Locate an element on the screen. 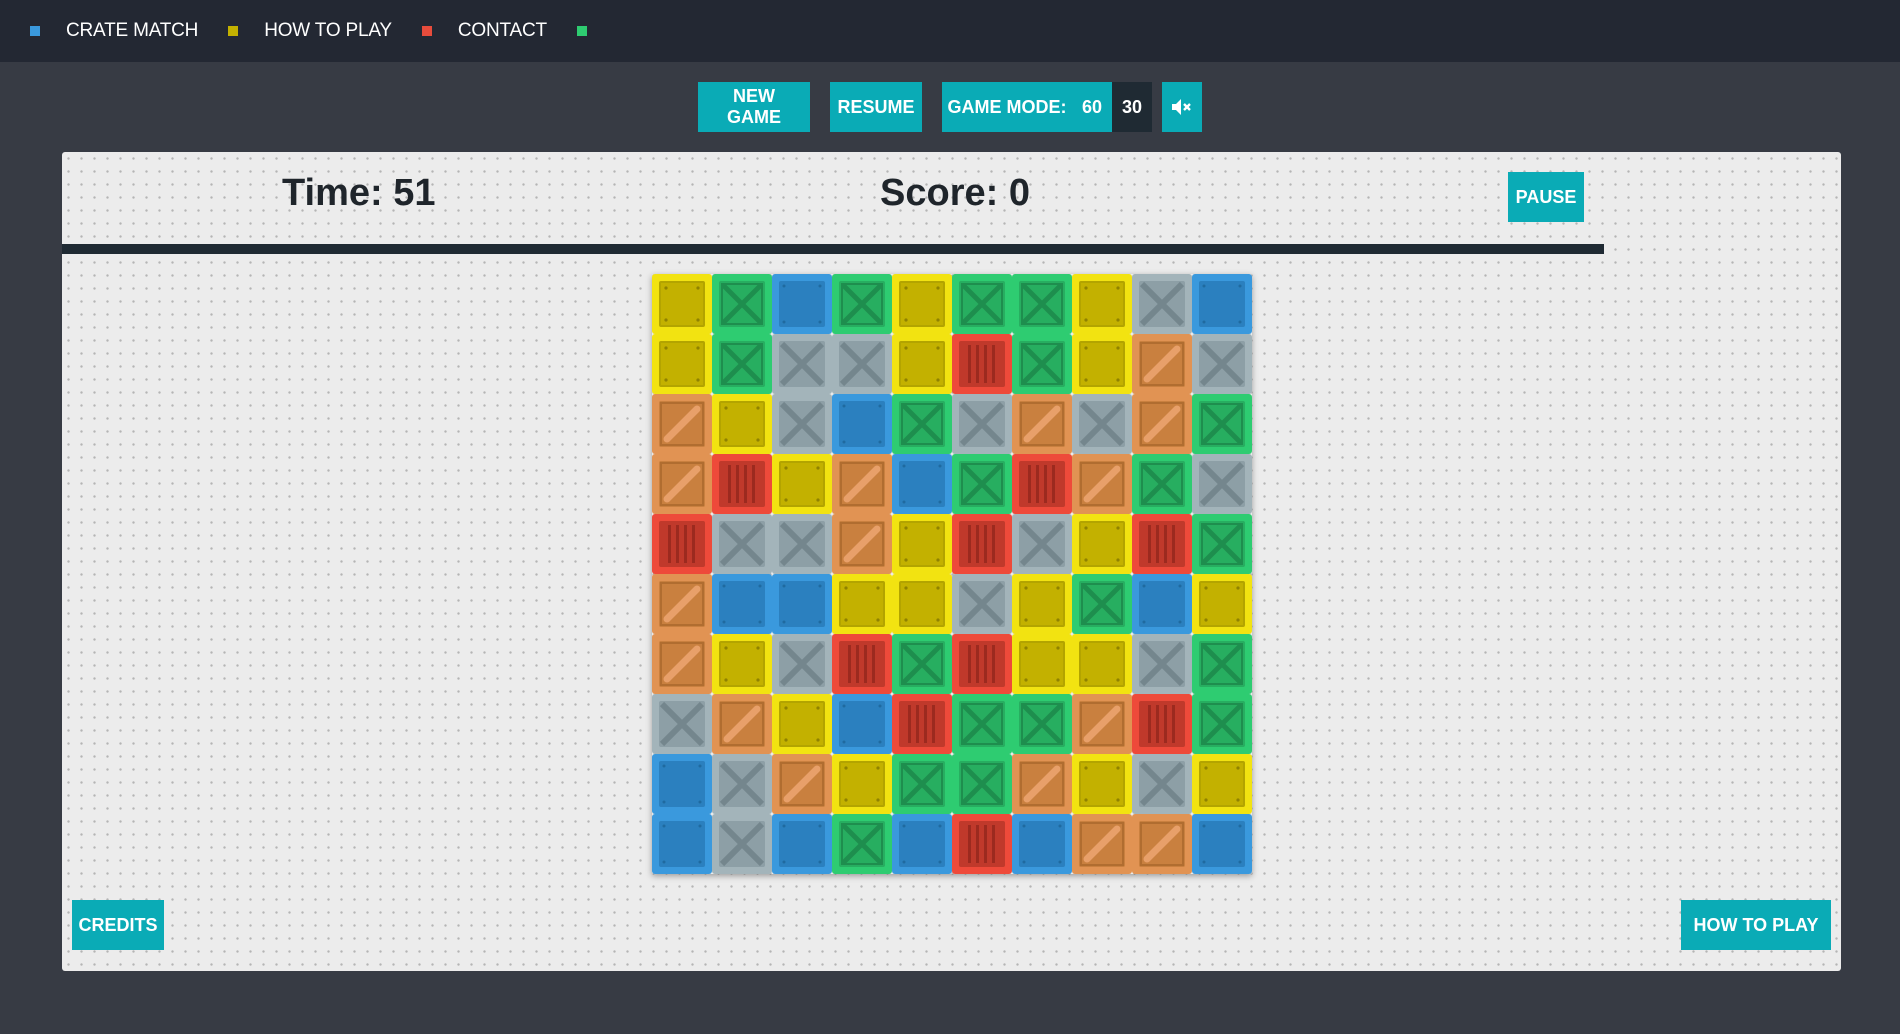 The image size is (1900, 1034). nav-item-contact: CONTACT is located at coordinates (484, 31).